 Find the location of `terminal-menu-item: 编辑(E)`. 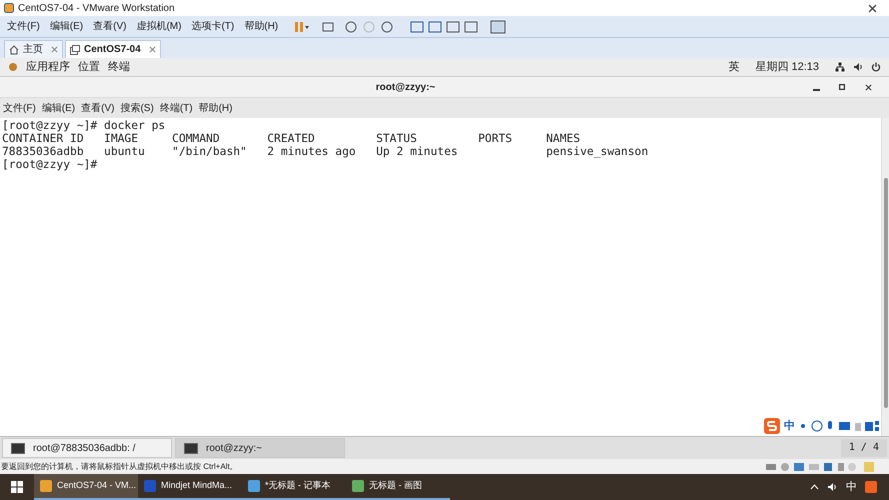

terminal-menu-item: 编辑(E) is located at coordinates (59, 108).